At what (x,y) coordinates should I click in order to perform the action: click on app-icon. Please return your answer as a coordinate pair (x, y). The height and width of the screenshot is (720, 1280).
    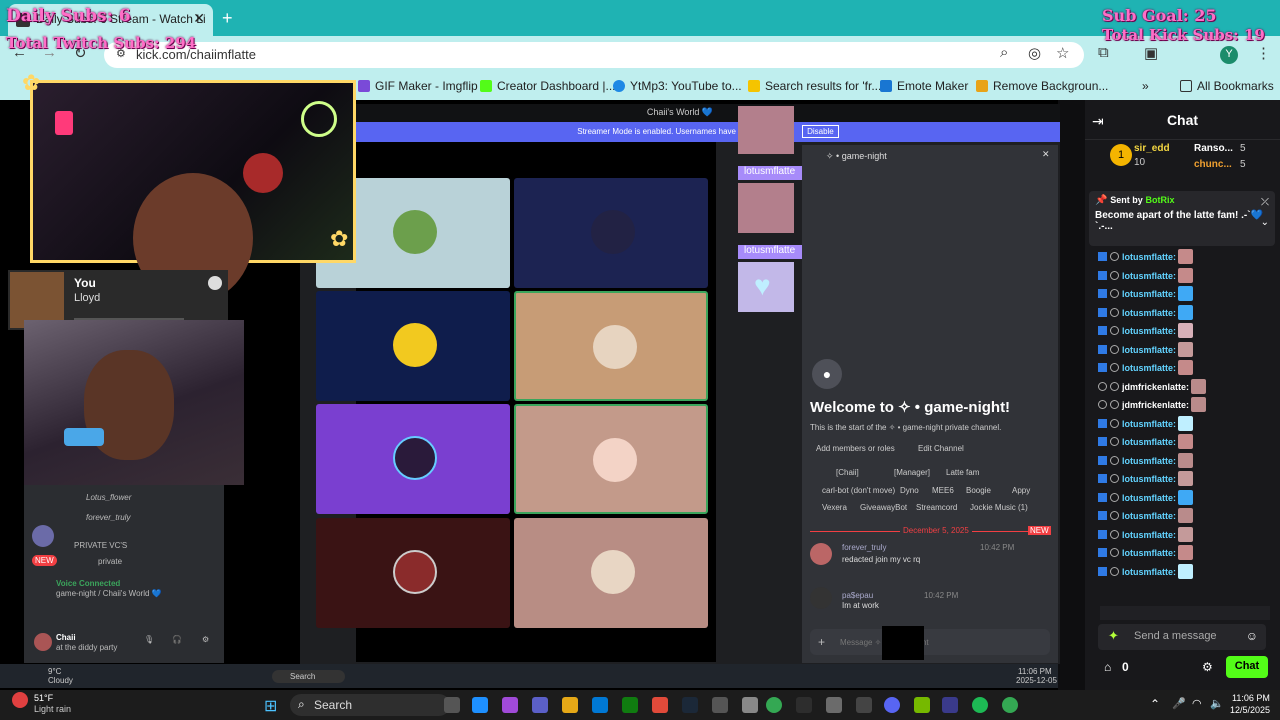
    Looking at the image, I should click on (950, 705).